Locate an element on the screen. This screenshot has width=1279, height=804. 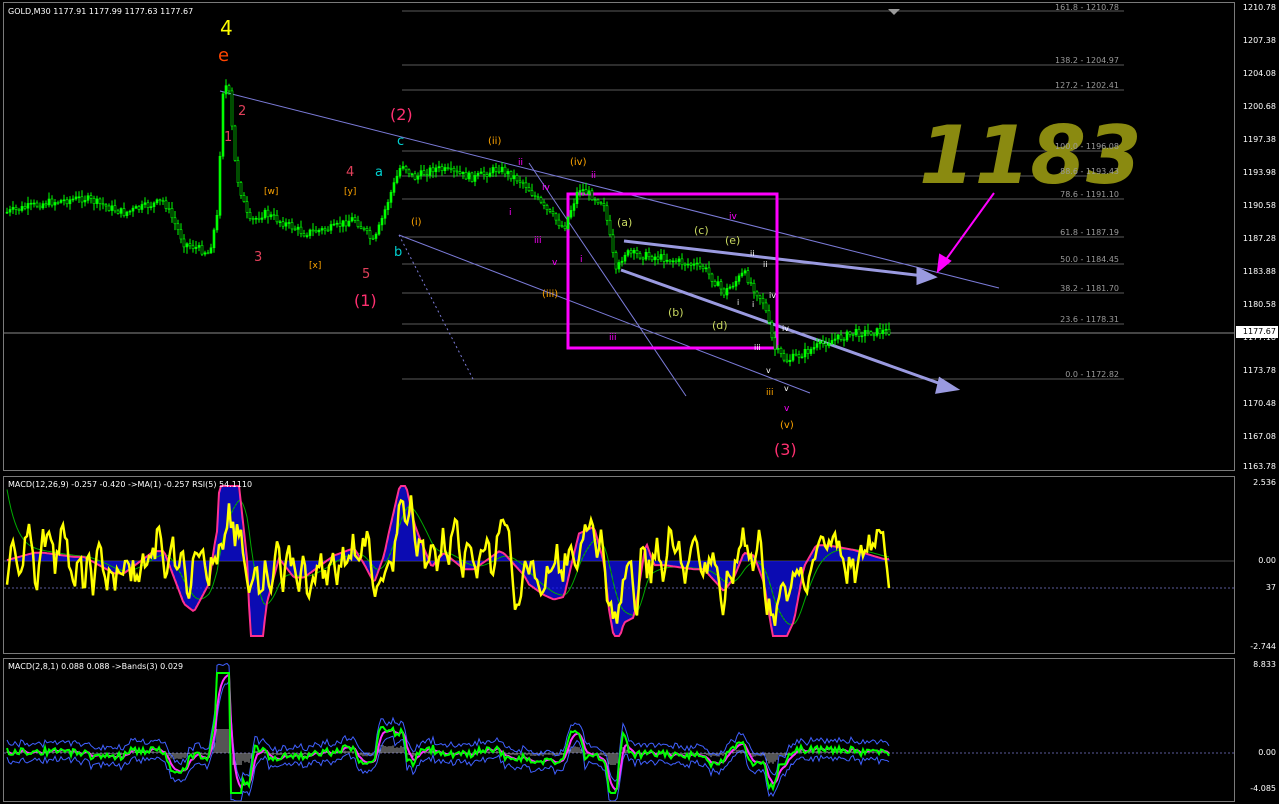
wave-e: e is located at coordinates (223, 55).